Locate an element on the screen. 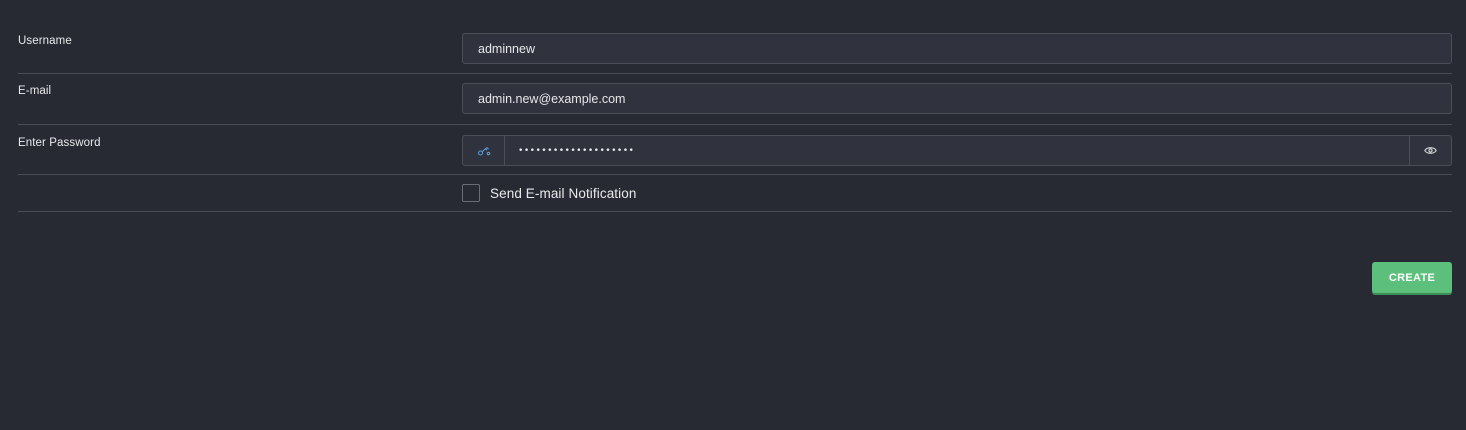 The image size is (1466, 430). password-label: Enter Password is located at coordinates (59, 143).